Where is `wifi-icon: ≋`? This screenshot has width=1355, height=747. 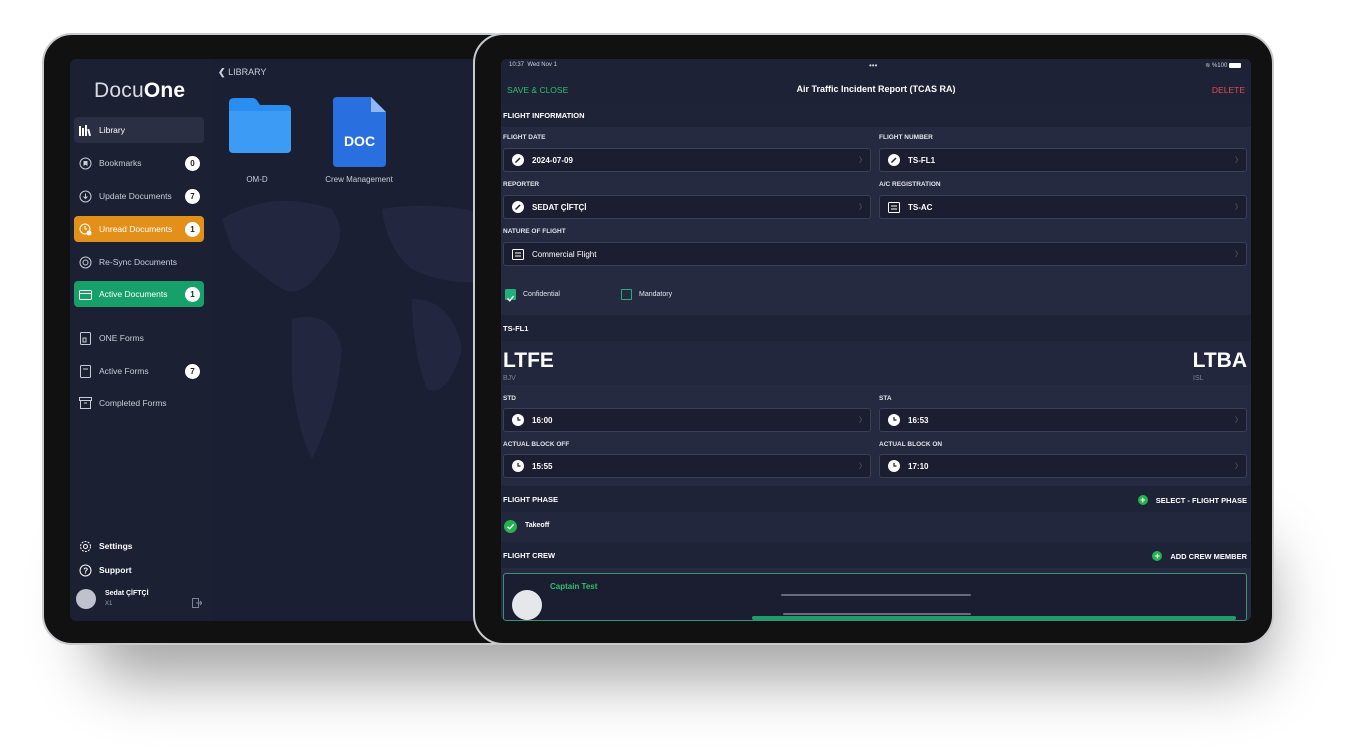
wifi-icon: ≋ is located at coordinates (1208, 66).